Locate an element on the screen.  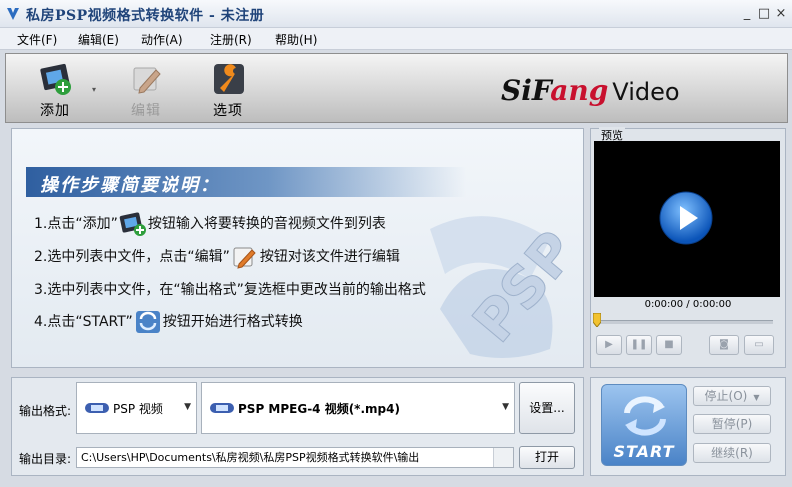
menu-help: 帮助(H) is located at coordinates (296, 39).